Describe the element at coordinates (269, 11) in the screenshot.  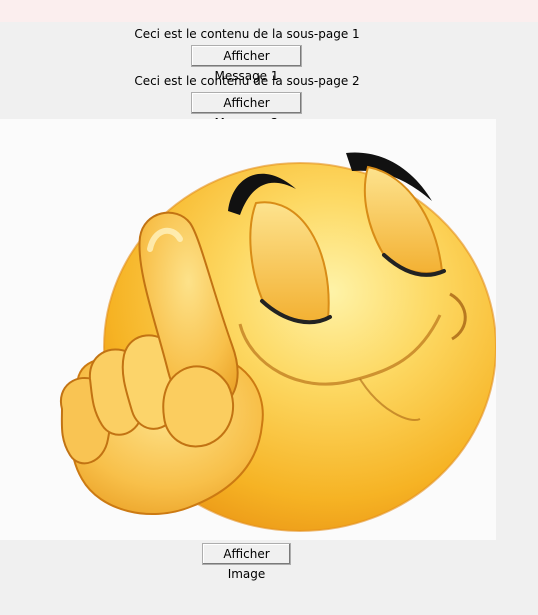
I see `window-top-strip` at that location.